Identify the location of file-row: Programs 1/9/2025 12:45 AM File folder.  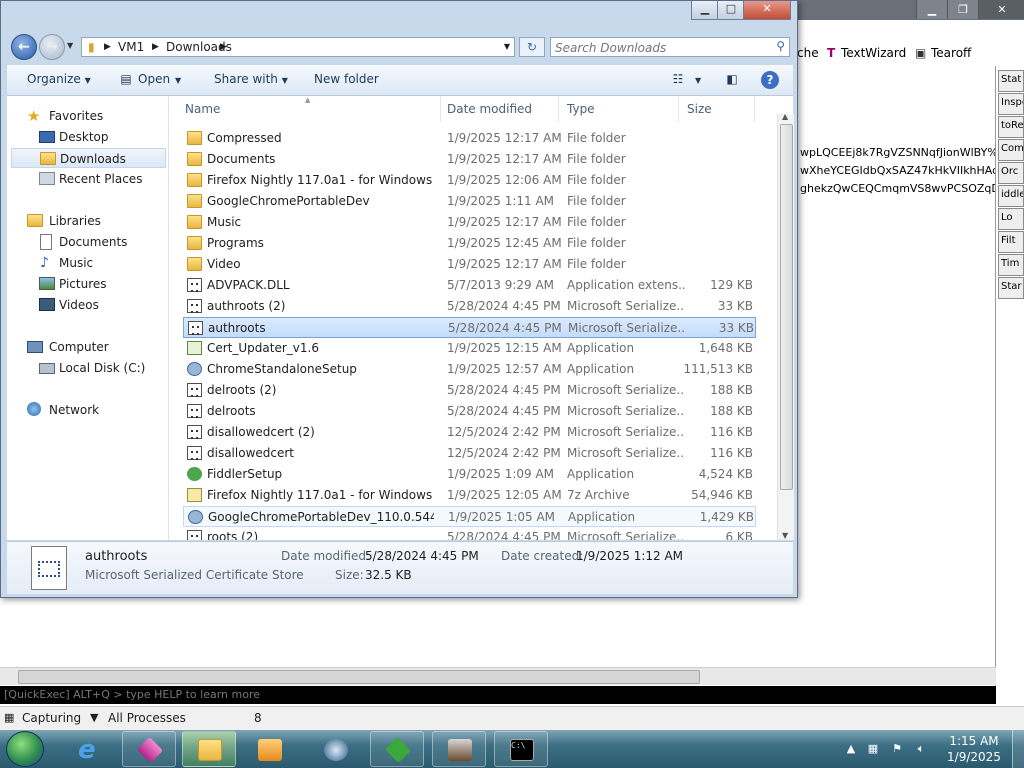
(469, 243).